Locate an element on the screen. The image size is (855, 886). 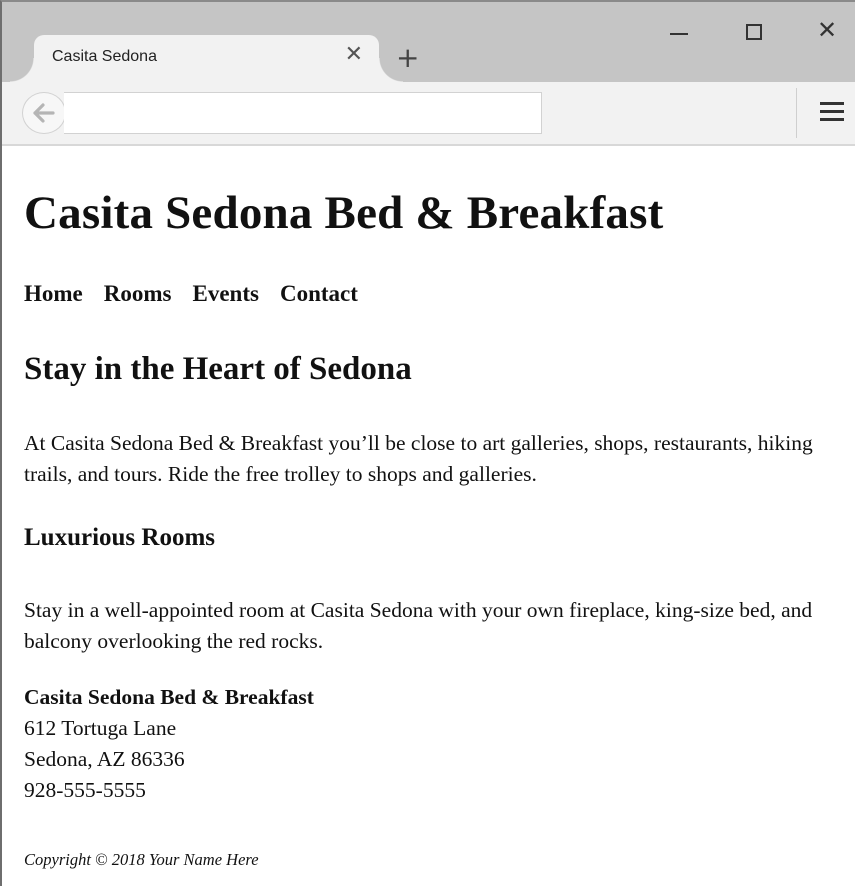
tab-casita-sedona: Casita Sedona ✕ is located at coordinates (206, 58).